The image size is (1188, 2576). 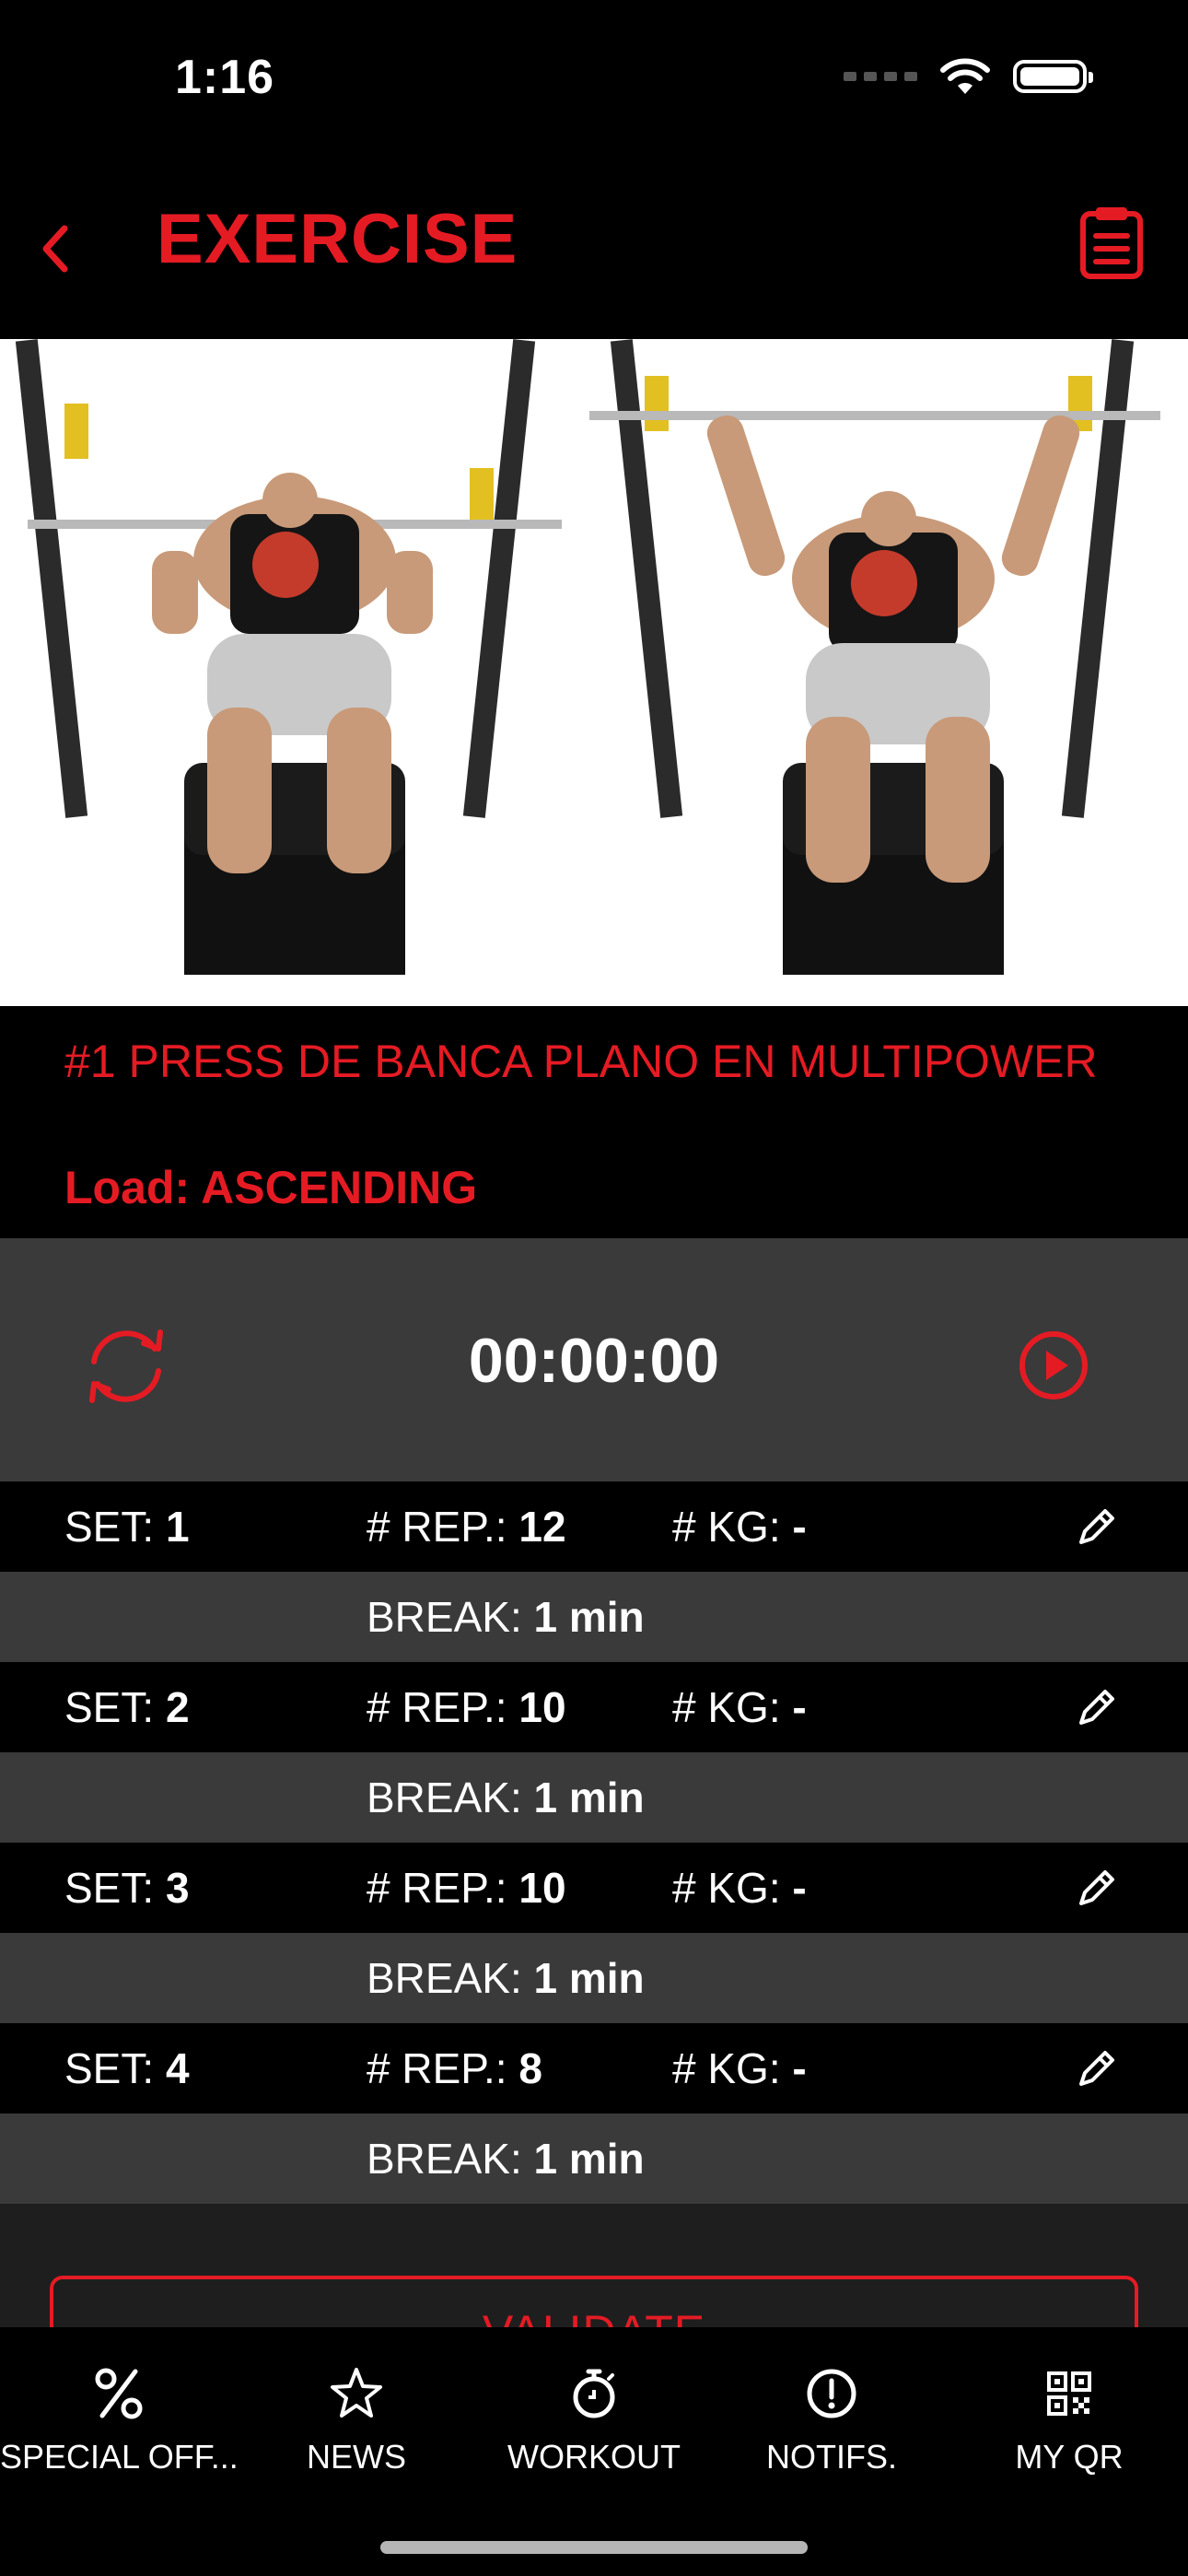 I want to click on set-number: SET: 1, so click(x=127, y=1526).